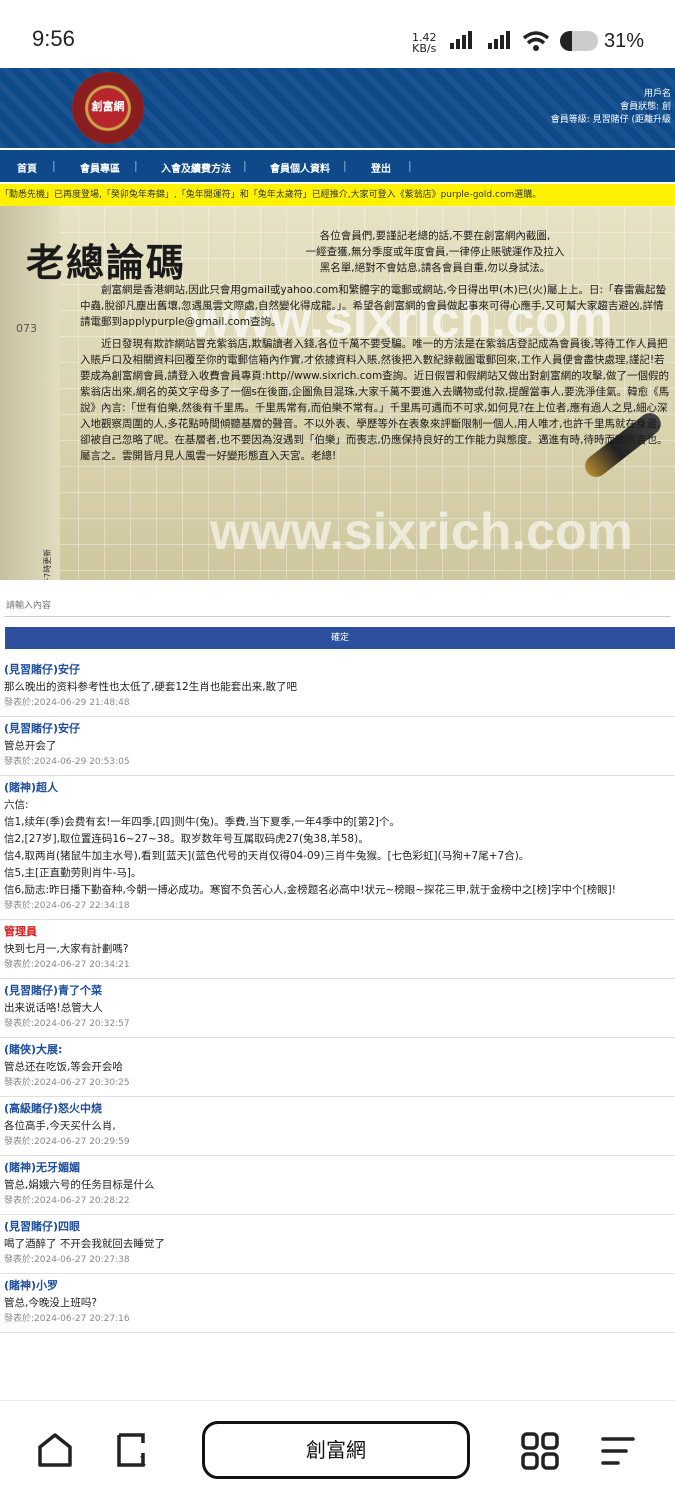  What do you see at coordinates (67, 1319) in the screenshot?
I see `post-timestamp: 發表於:2024-06-27 20:27:16` at bounding box center [67, 1319].